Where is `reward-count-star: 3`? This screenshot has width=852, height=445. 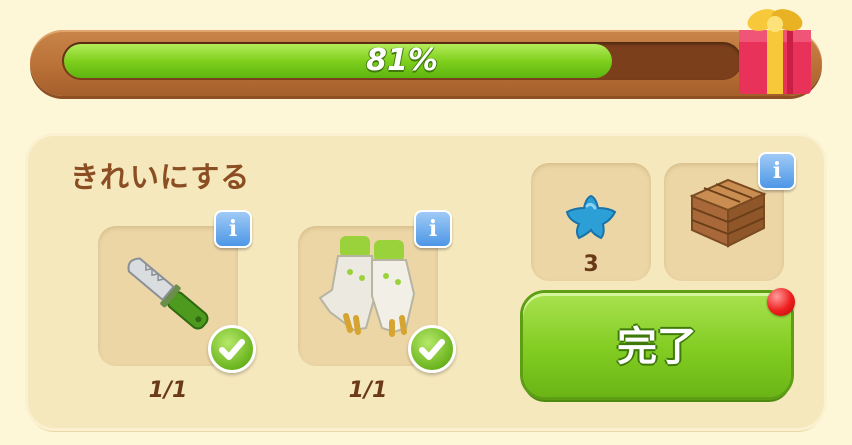 reward-count-star: 3 is located at coordinates (591, 264).